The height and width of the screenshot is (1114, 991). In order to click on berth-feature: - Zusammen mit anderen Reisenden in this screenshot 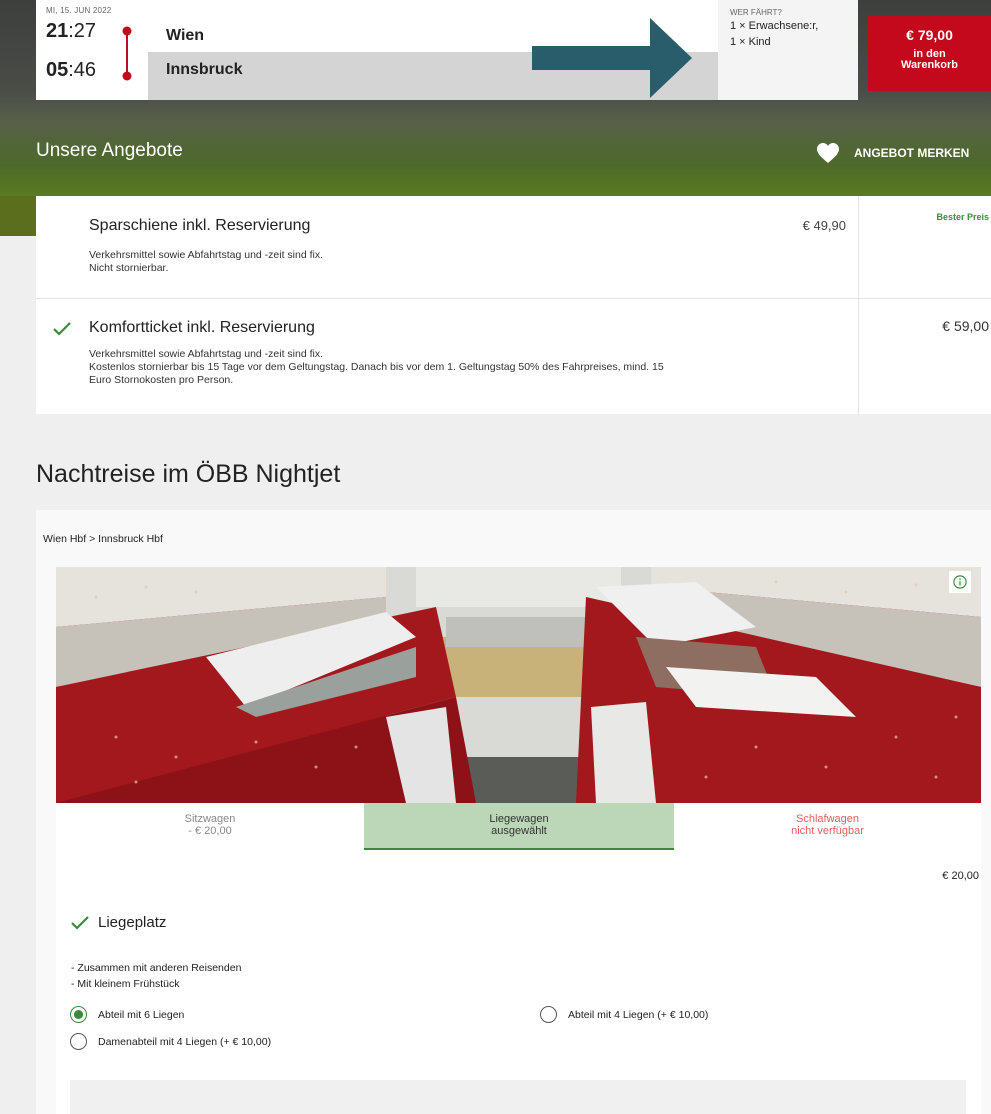, I will do `click(156, 968)`.